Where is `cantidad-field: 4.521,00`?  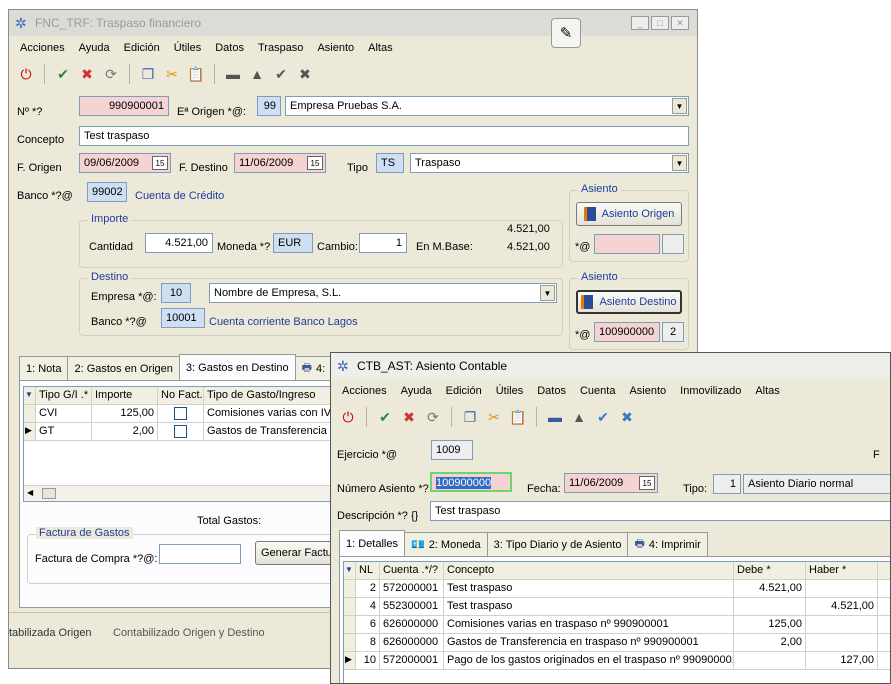 cantidad-field: 4.521,00 is located at coordinates (179, 243).